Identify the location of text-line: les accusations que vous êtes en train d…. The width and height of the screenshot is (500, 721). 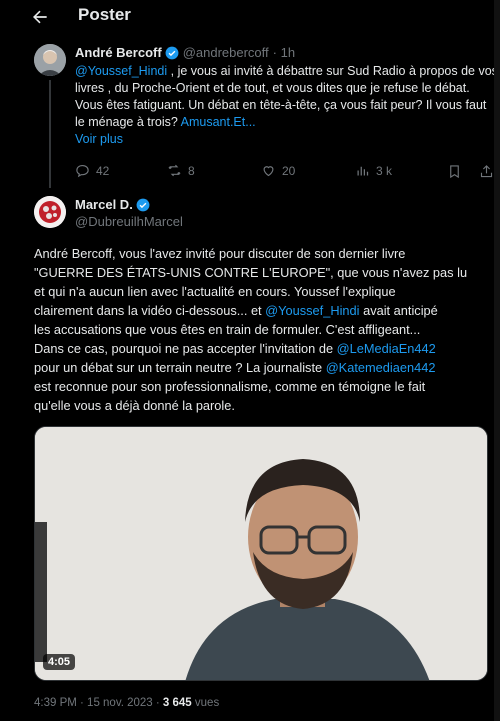
(227, 329).